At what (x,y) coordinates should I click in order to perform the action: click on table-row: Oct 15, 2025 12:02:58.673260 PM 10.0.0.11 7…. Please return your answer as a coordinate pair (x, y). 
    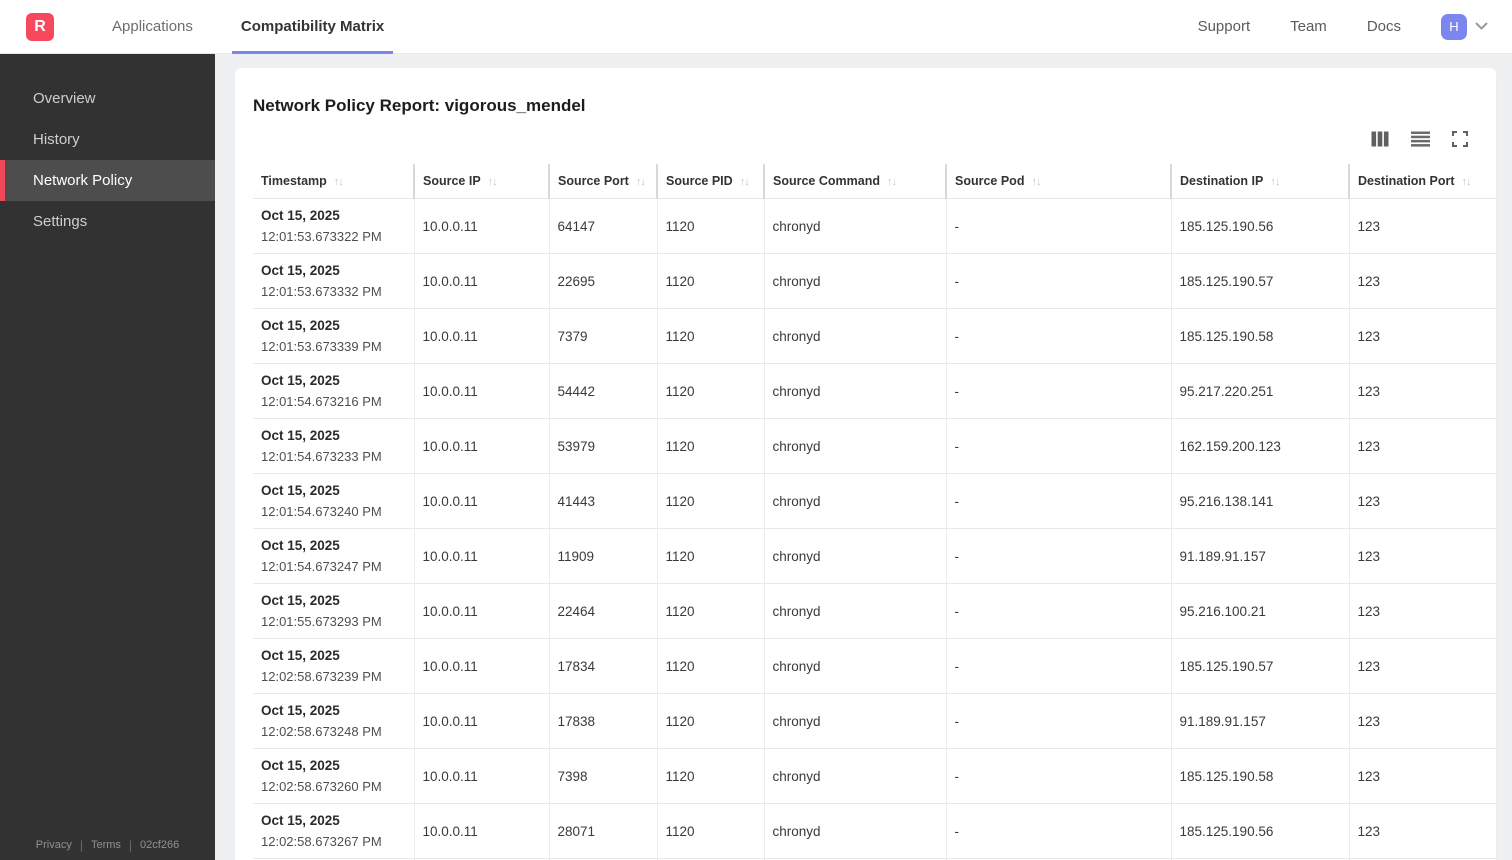
    Looking at the image, I should click on (874, 776).